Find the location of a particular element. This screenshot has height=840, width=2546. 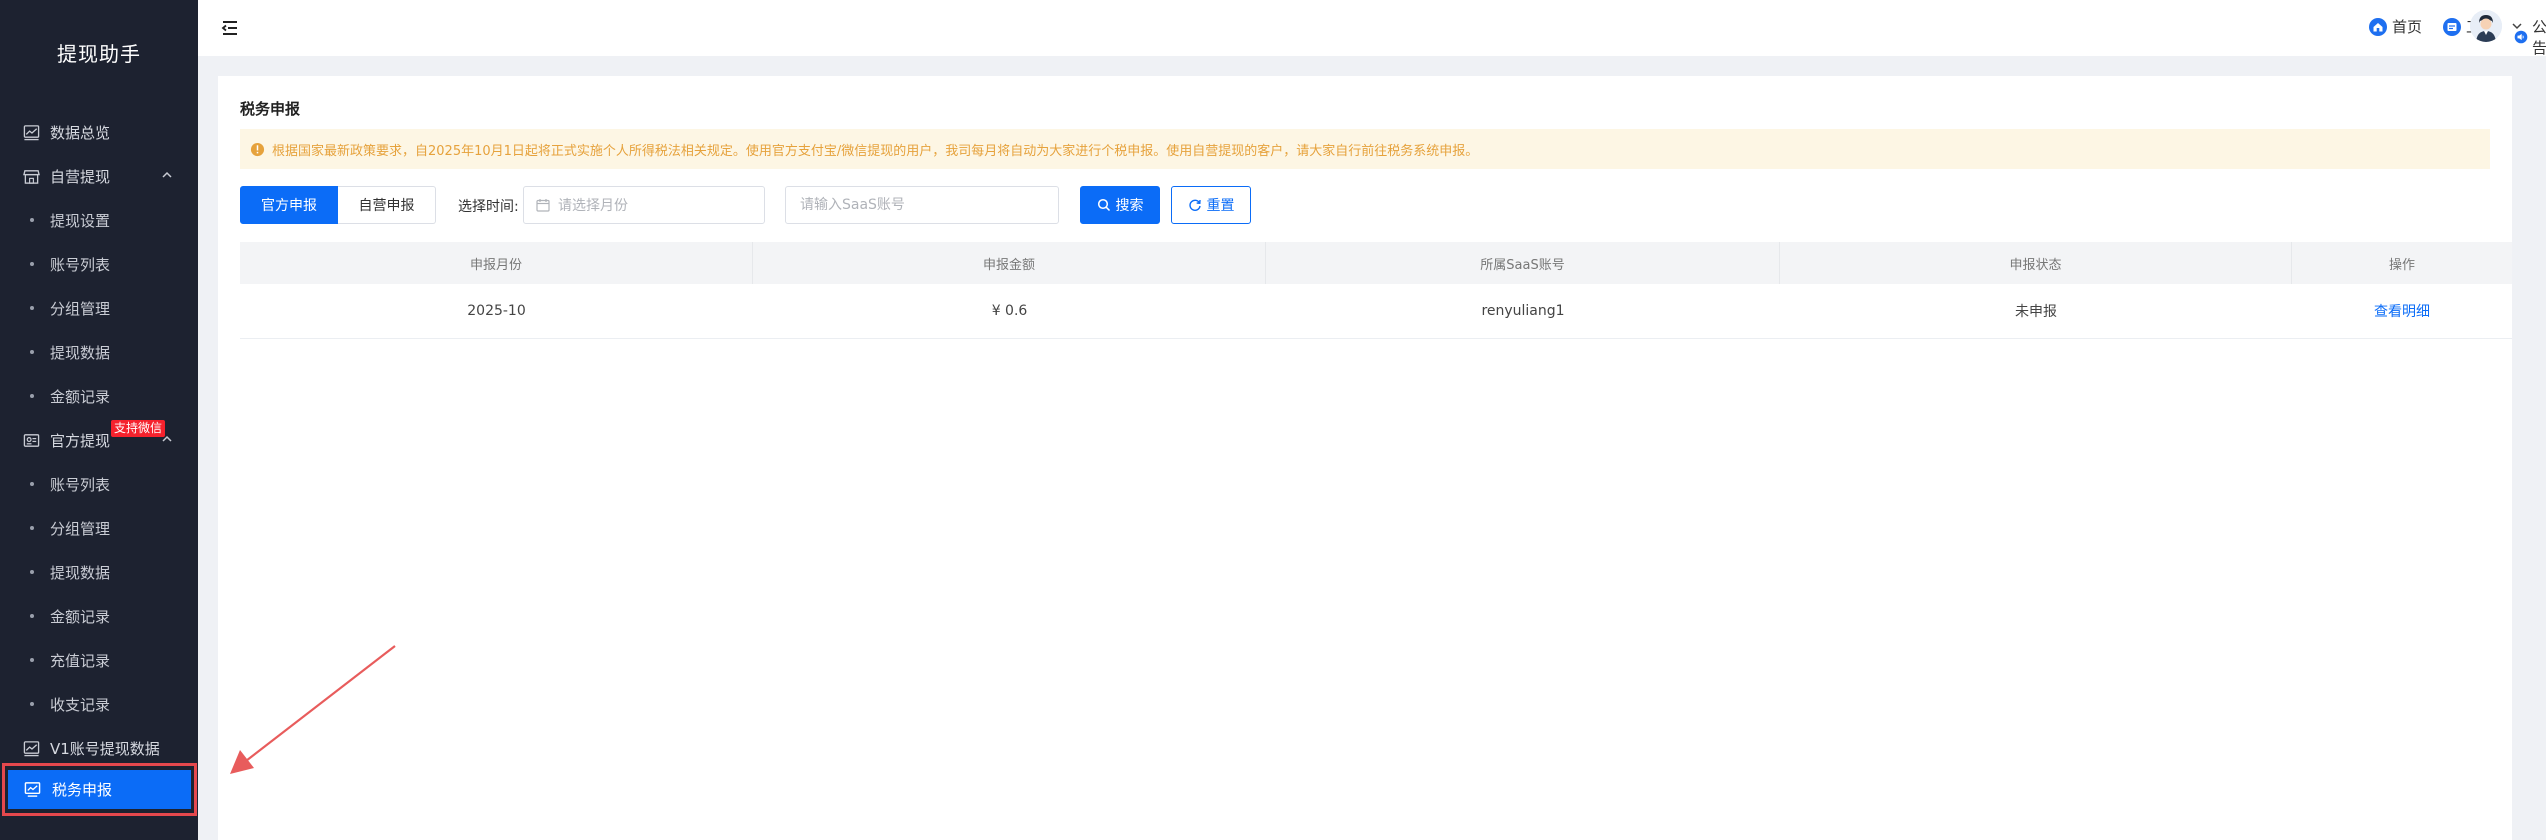

sub-item-label: 收支记录 is located at coordinates (80, 704).